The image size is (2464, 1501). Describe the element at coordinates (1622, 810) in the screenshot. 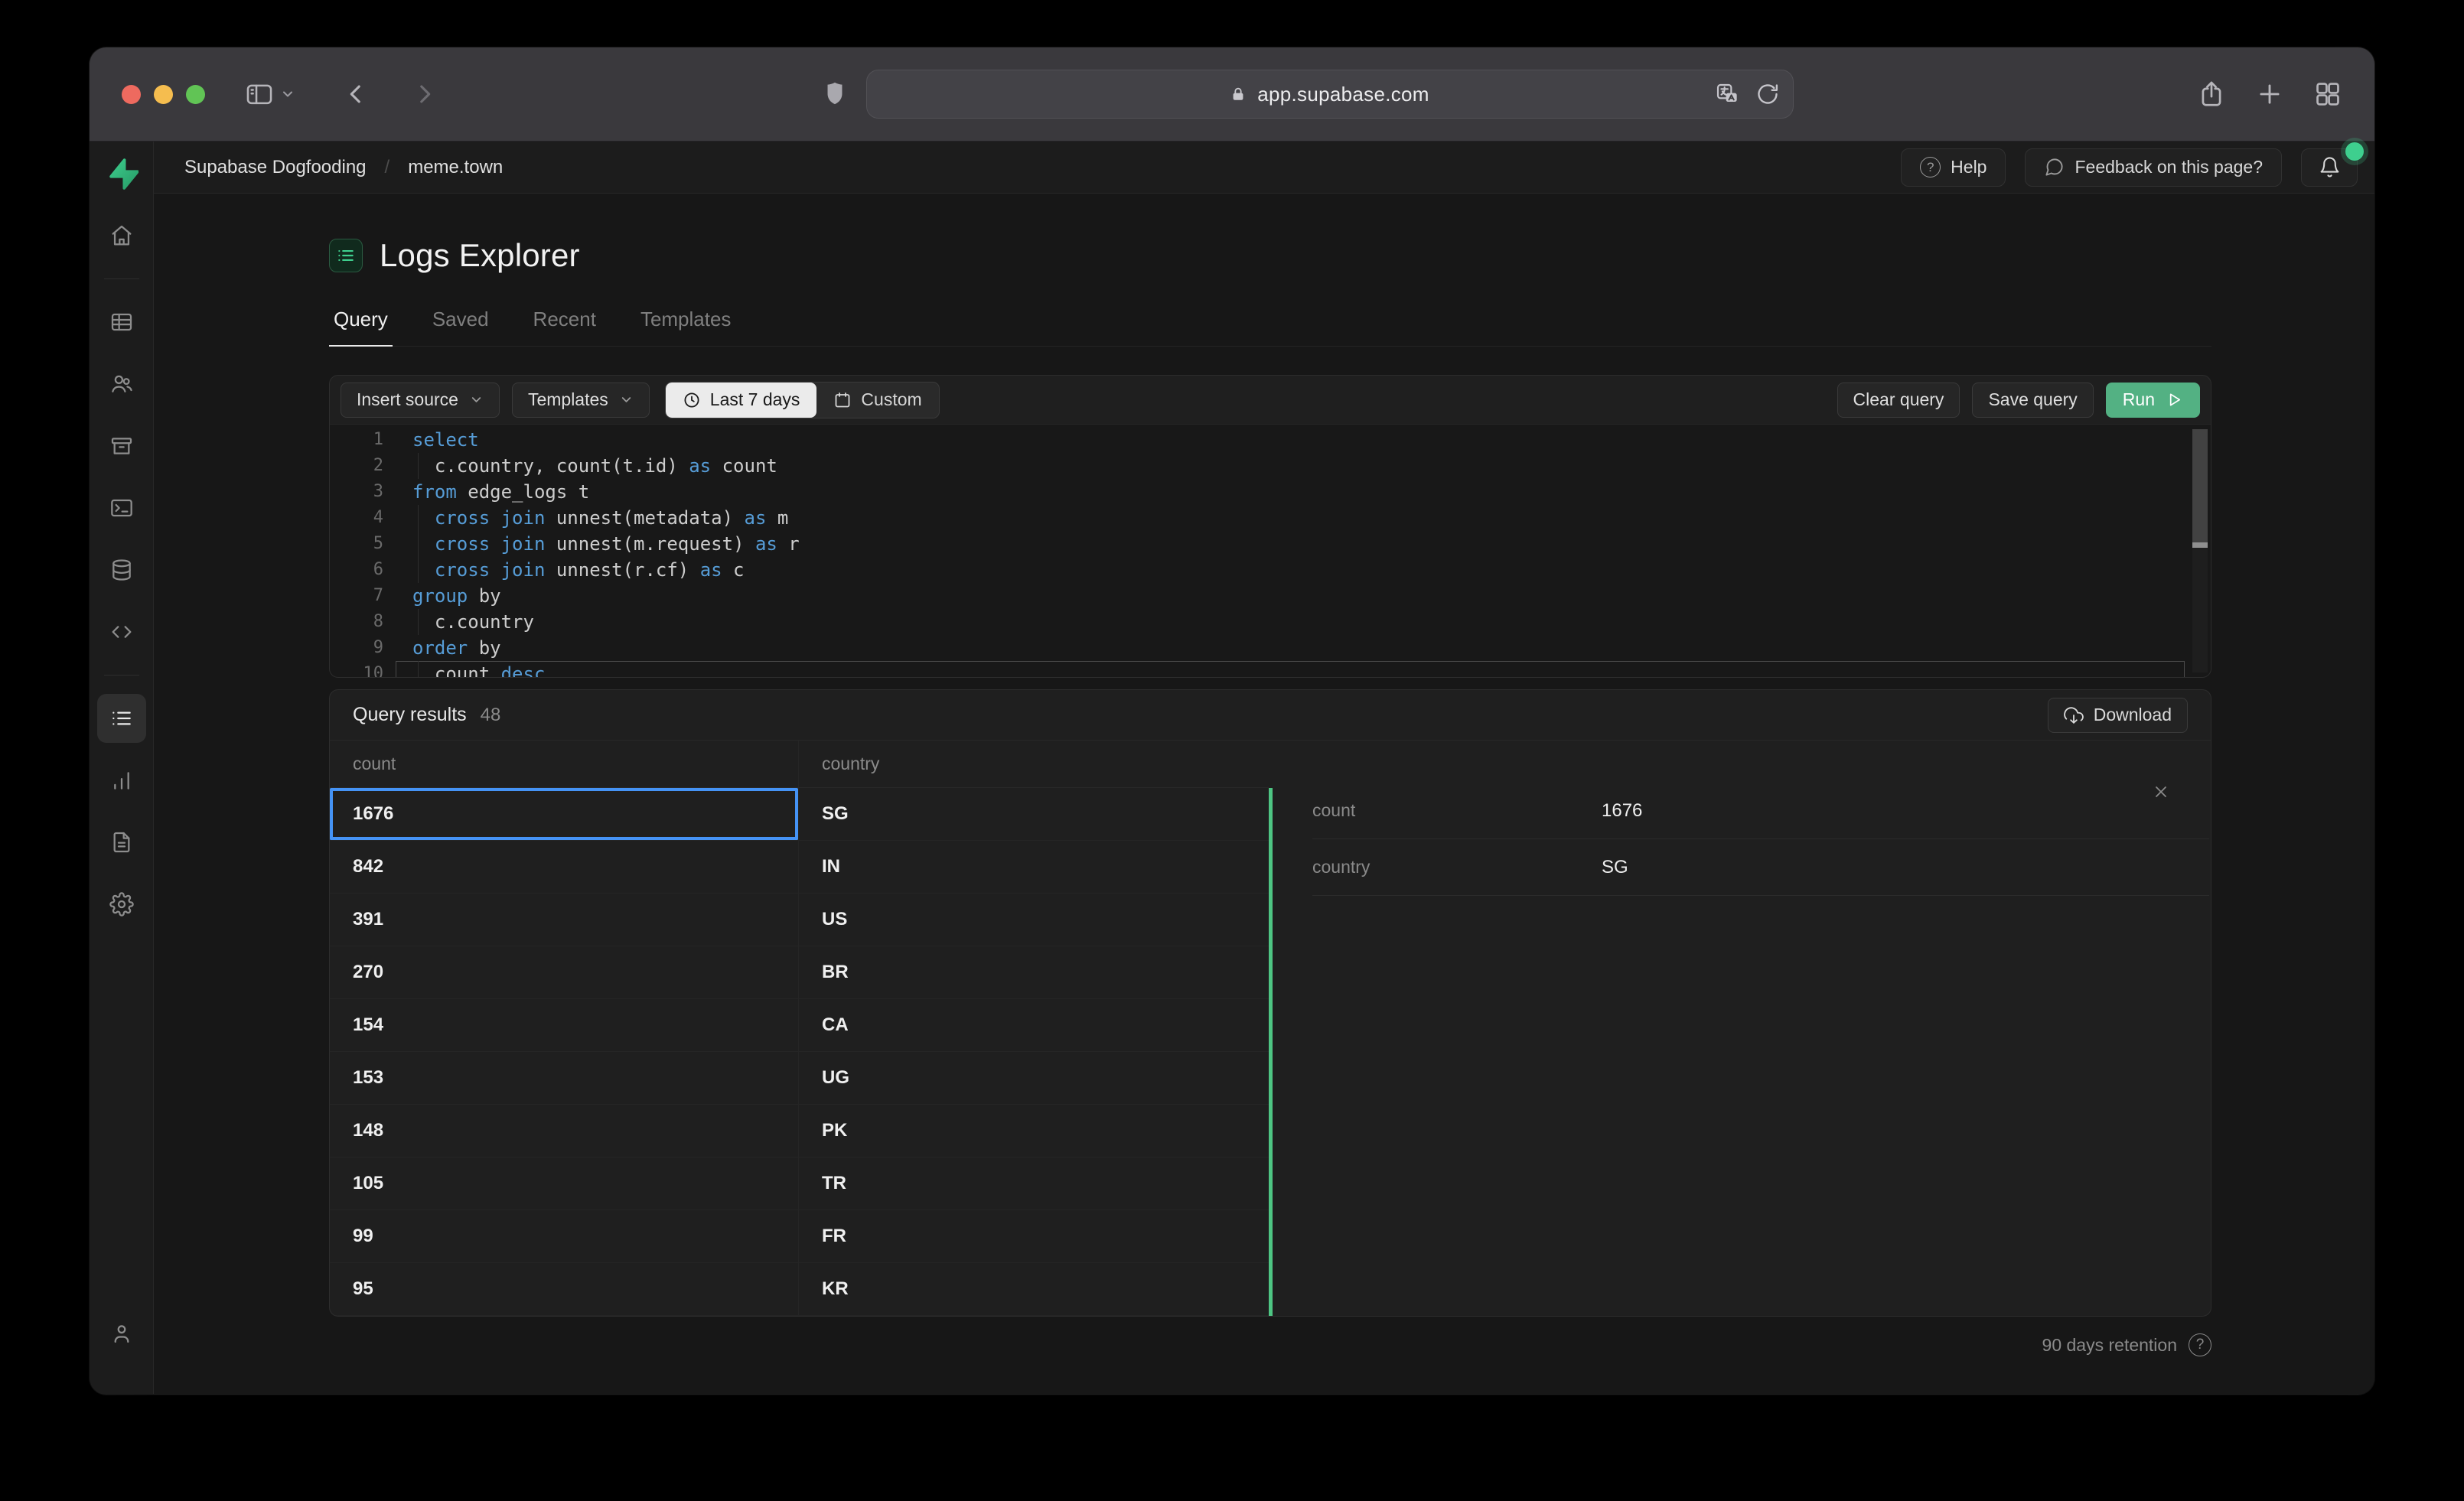

I see `detail-value: 1676` at that location.